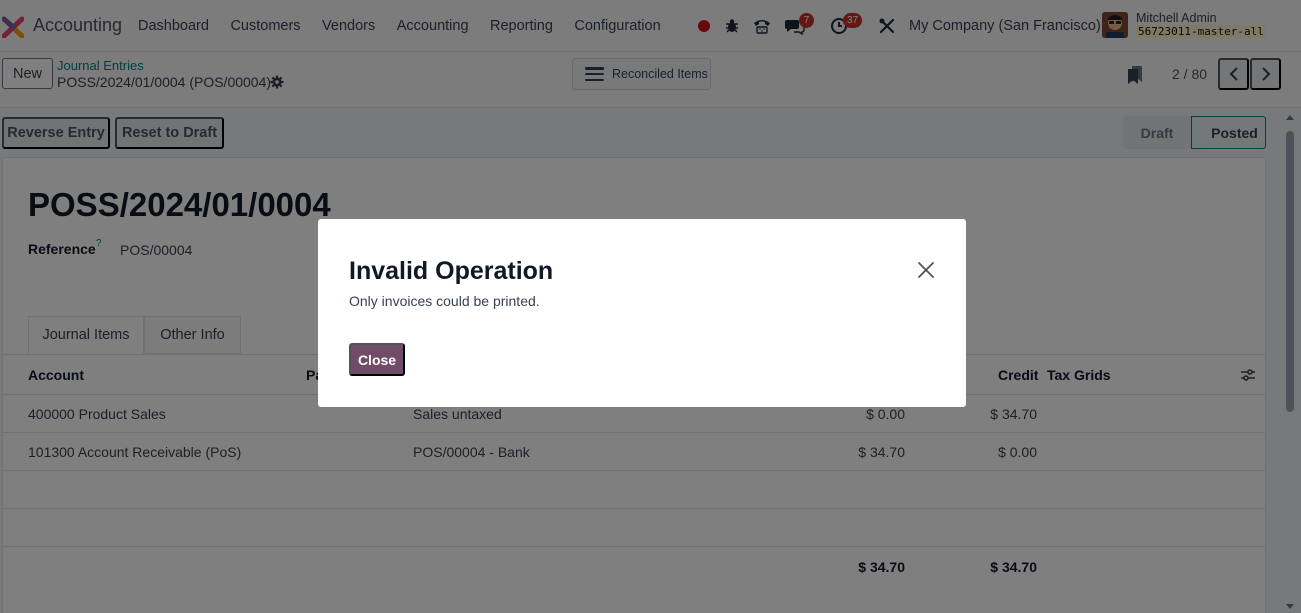  Describe the element at coordinates (444, 301) in the screenshot. I see `dialog-message: Only invoices could be printed.` at that location.